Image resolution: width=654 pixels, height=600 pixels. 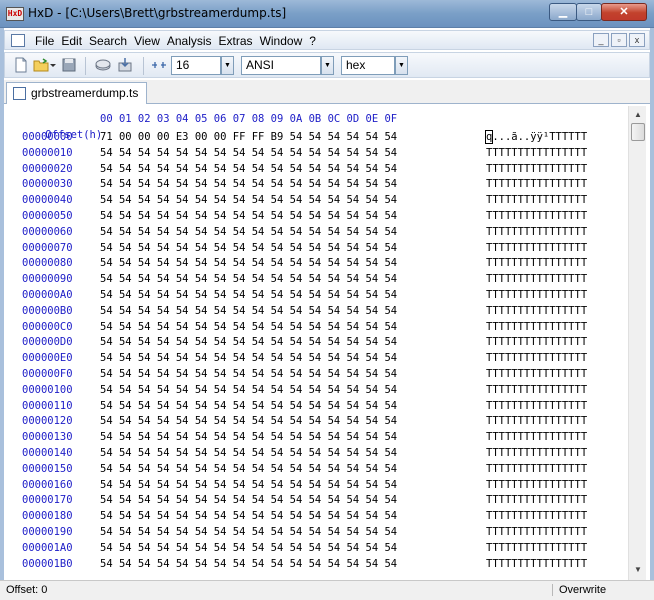 I want to click on maximize-button: □, so click(x=589, y=12).